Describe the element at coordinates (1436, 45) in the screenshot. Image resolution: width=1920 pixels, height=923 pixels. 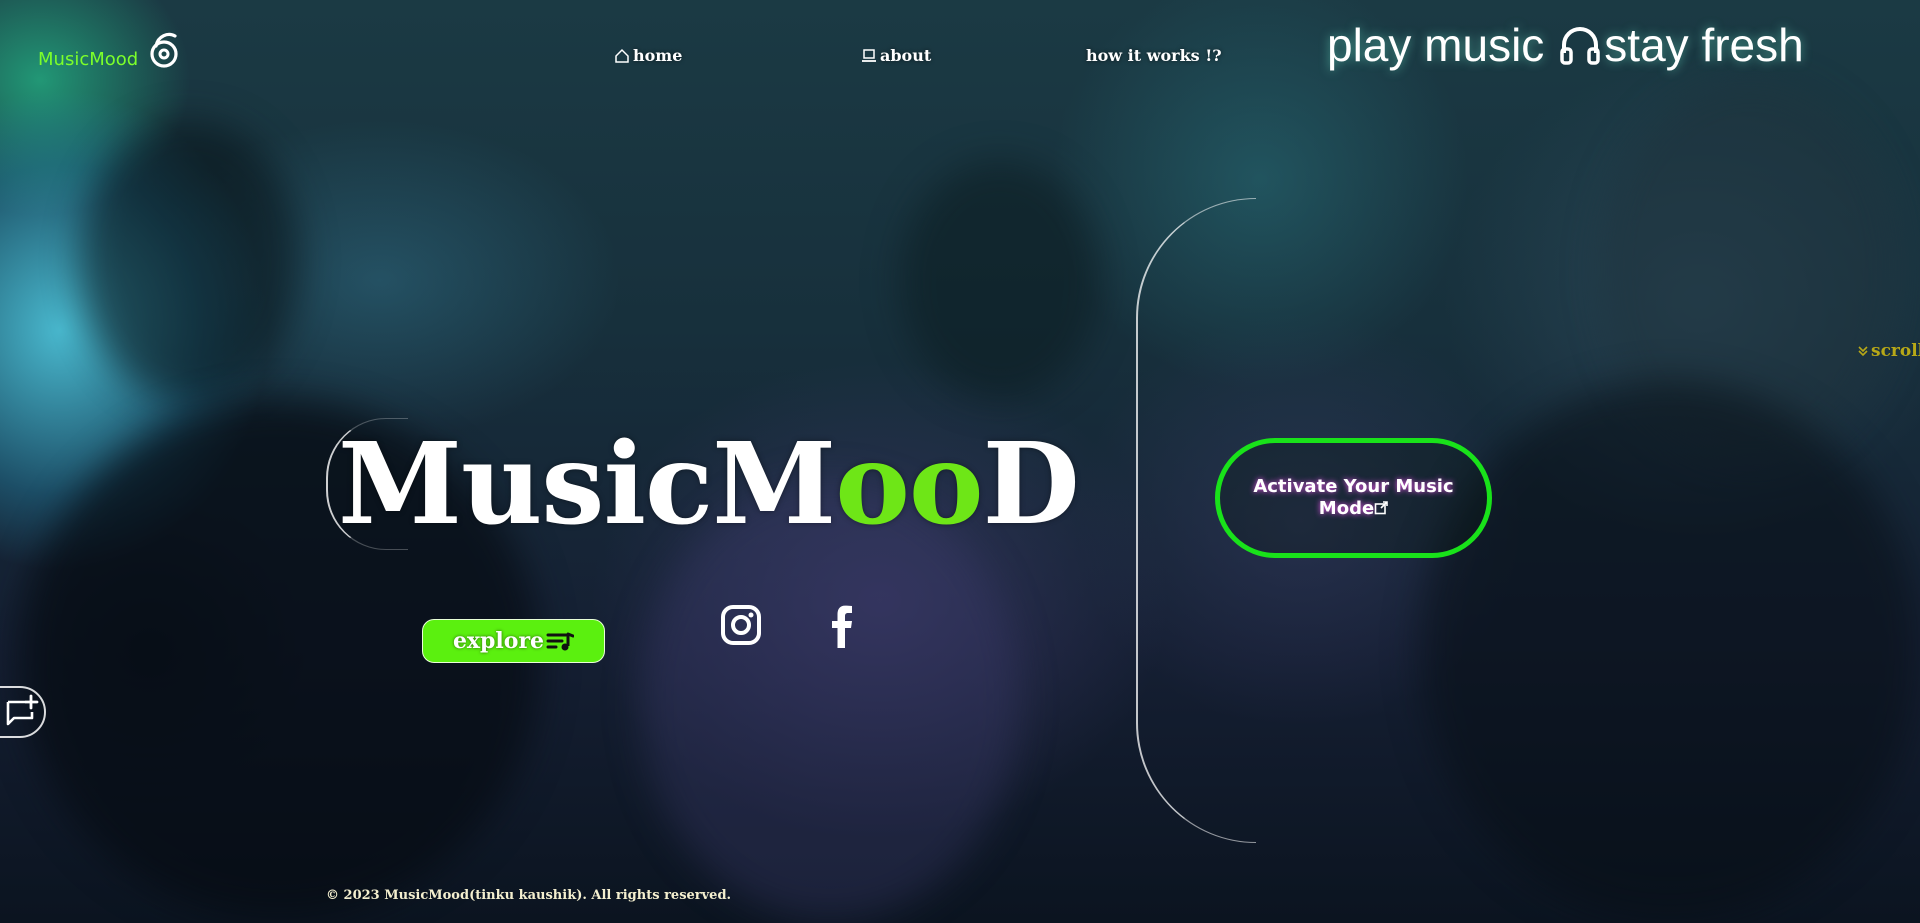
I see `tagline-left: play music` at that location.